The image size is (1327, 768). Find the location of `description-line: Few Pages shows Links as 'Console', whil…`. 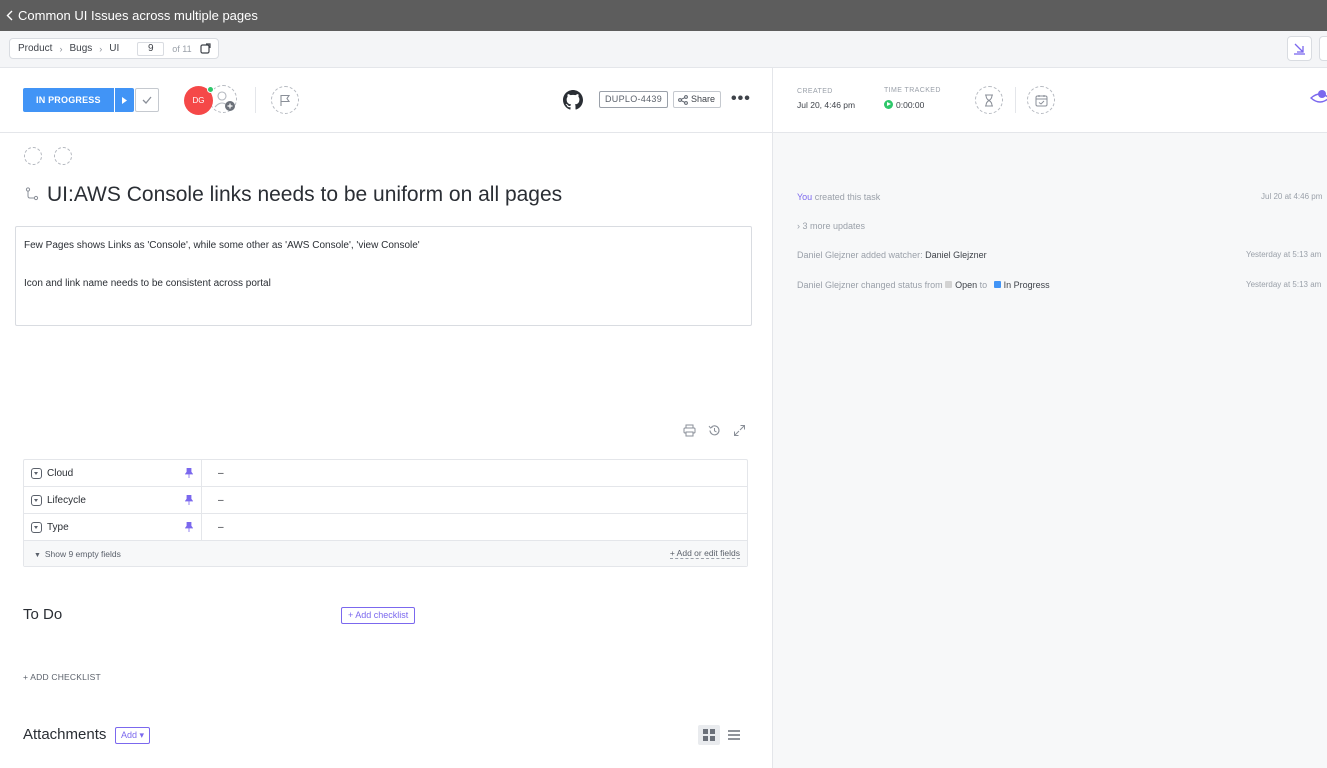

description-line: Few Pages shows Links as 'Console', whil… is located at coordinates (222, 245).